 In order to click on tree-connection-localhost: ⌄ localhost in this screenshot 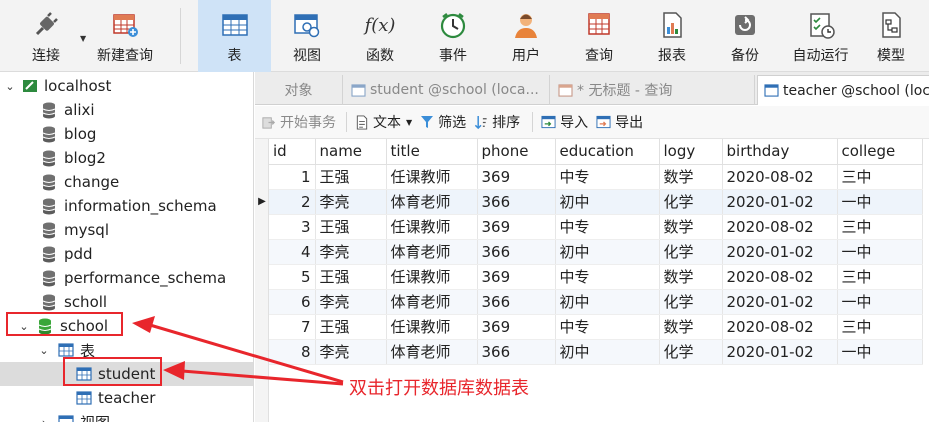, I will do `click(126, 86)`.